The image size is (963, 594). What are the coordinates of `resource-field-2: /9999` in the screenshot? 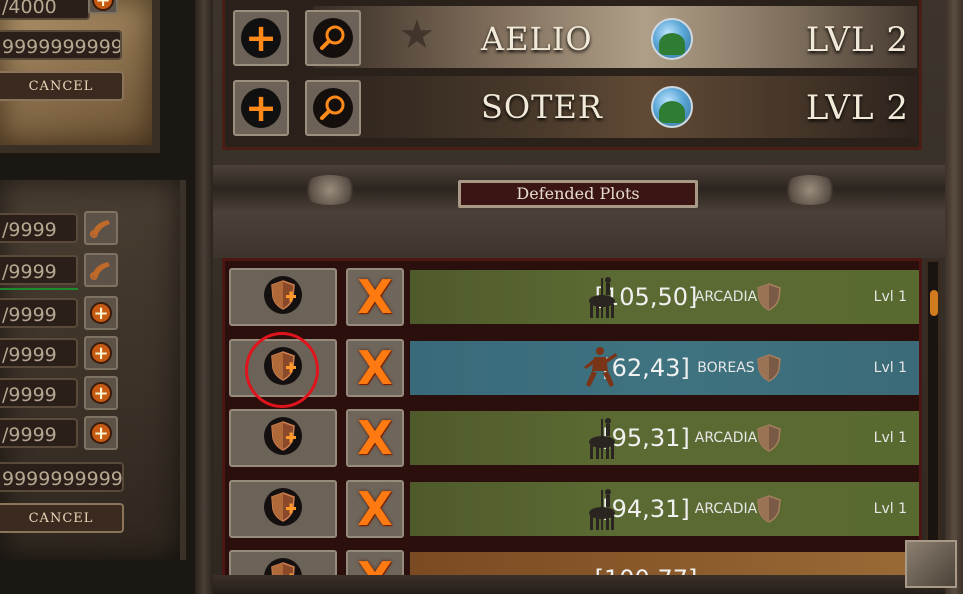 It's located at (39, 270).